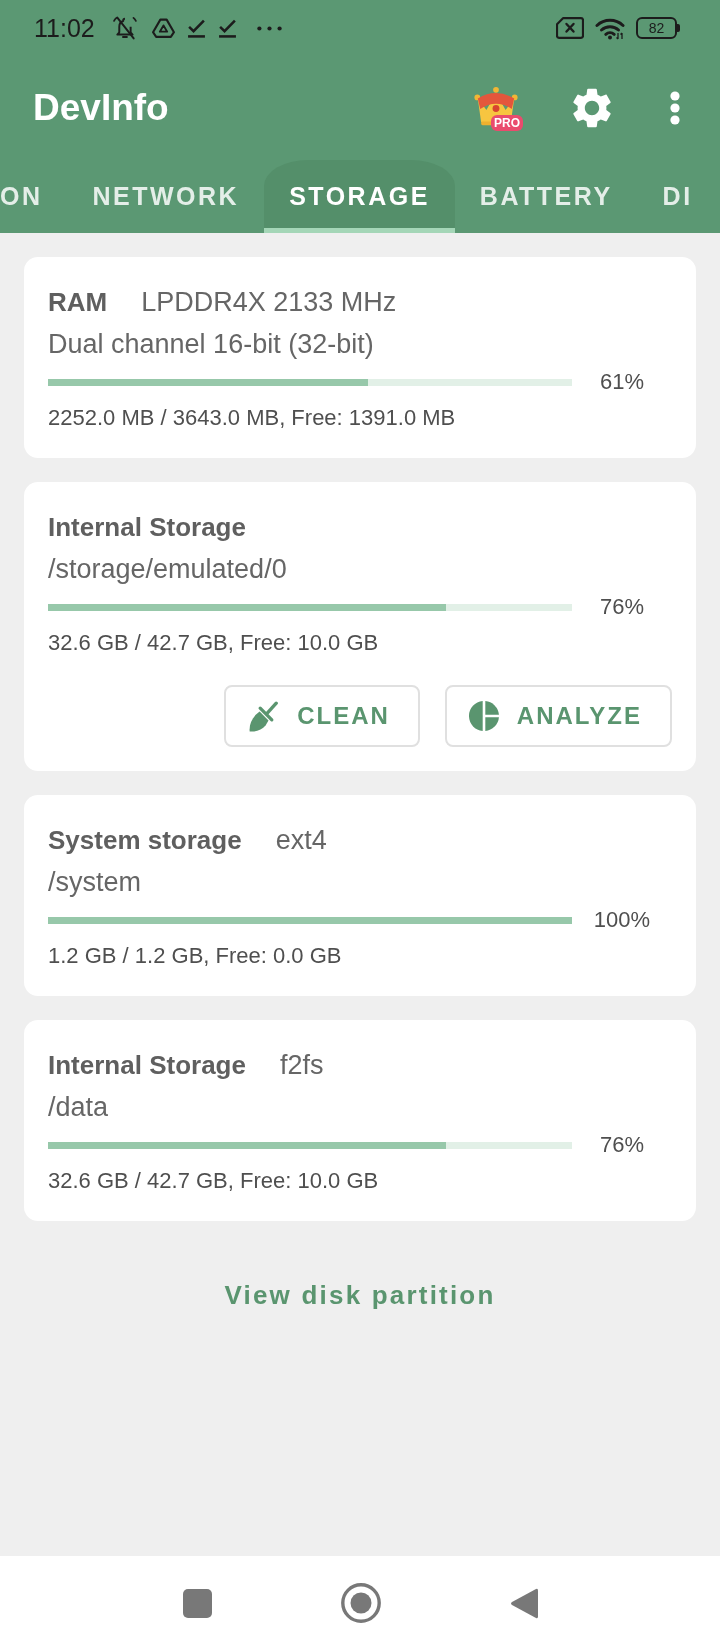 Image resolution: width=720 pixels, height=1650 pixels. Describe the element at coordinates (523, 1603) in the screenshot. I see `back-icon` at that location.